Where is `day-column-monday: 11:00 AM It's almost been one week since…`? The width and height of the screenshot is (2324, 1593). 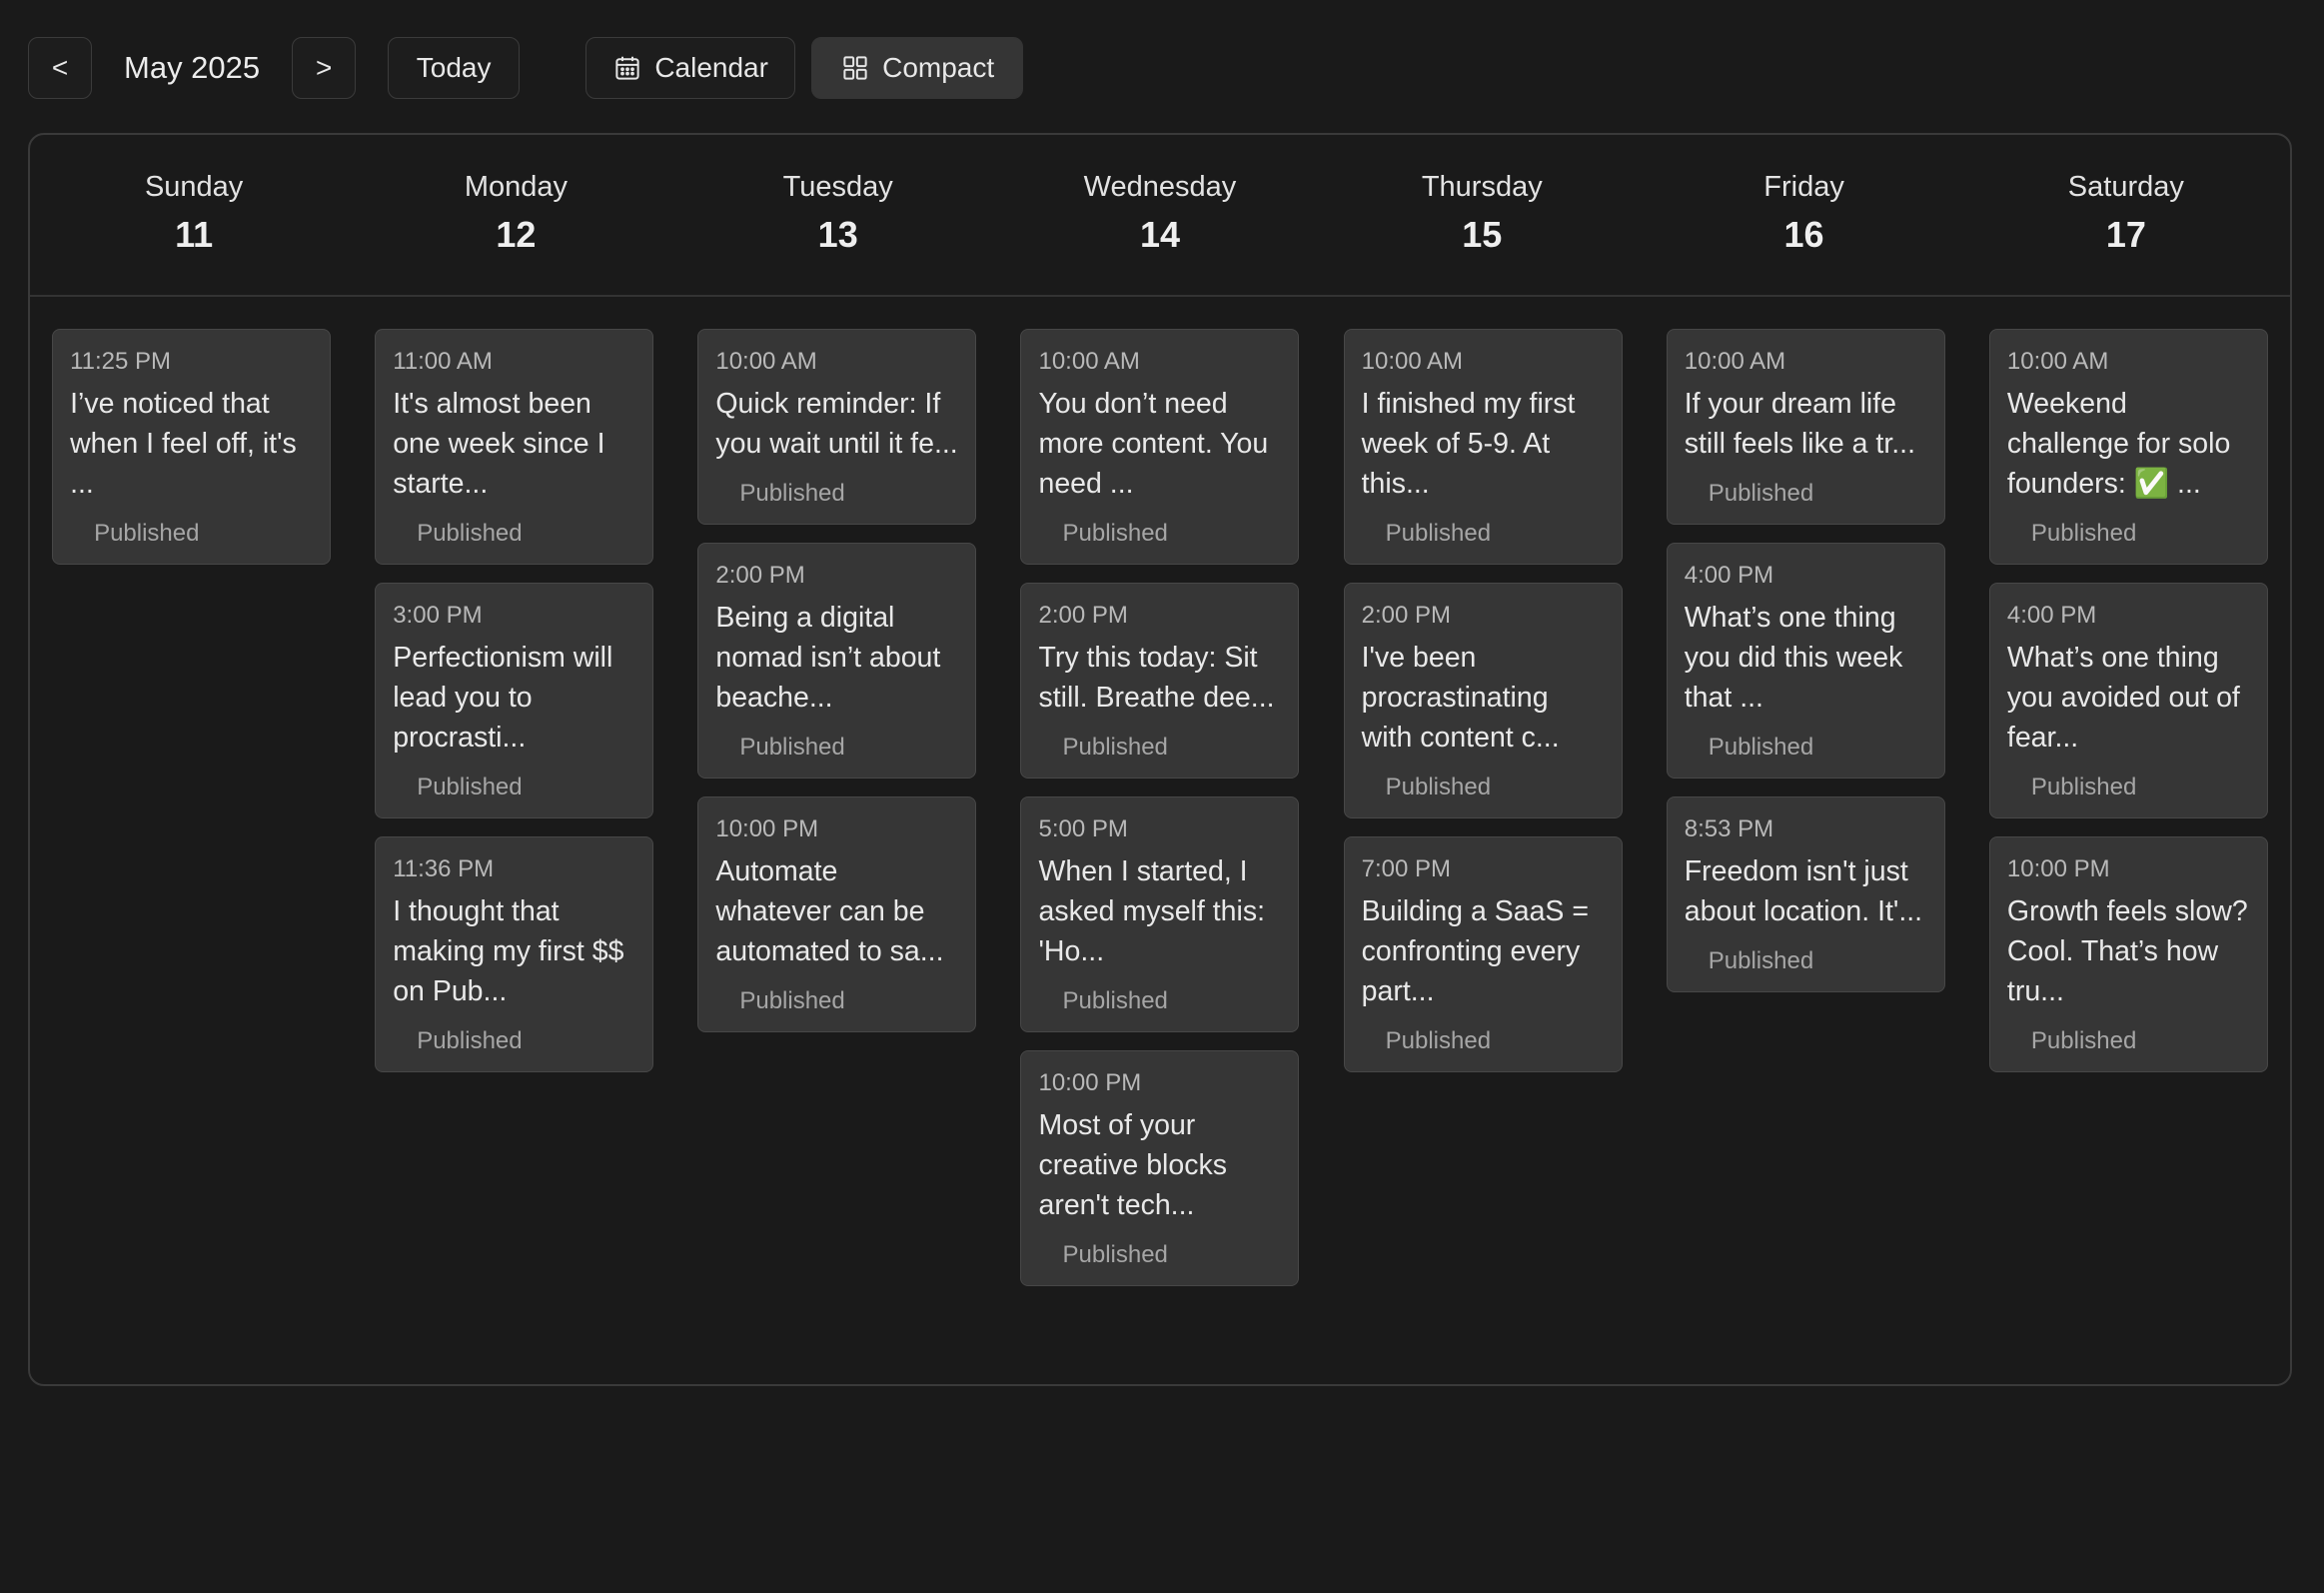
day-column-monday: 11:00 AM It's almost been one week since… is located at coordinates (514, 807).